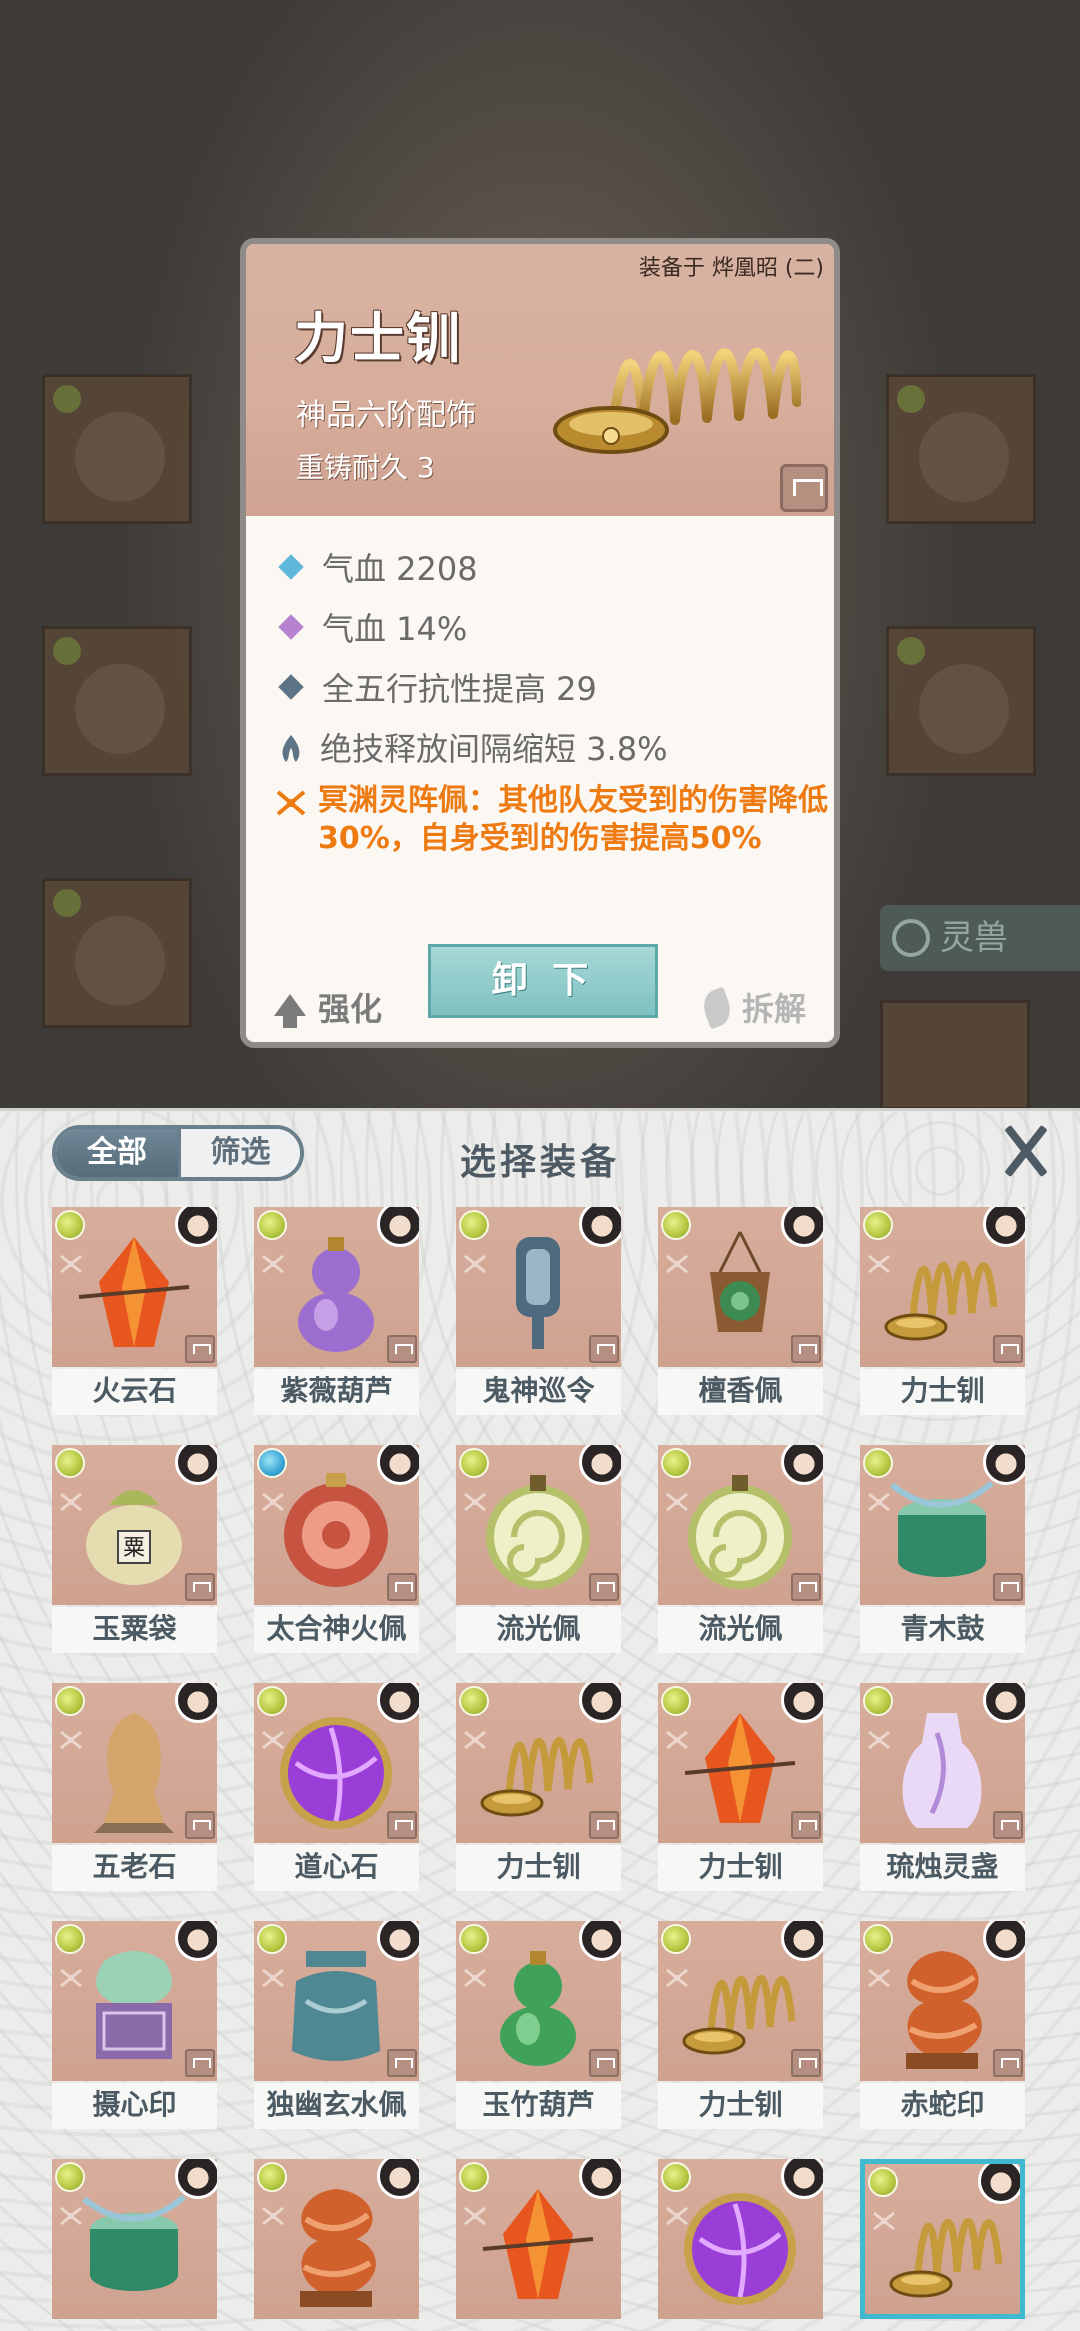 The height and width of the screenshot is (2331, 1080). Describe the element at coordinates (740, 1281) in the screenshot. I see `pendant-item-icon` at that location.